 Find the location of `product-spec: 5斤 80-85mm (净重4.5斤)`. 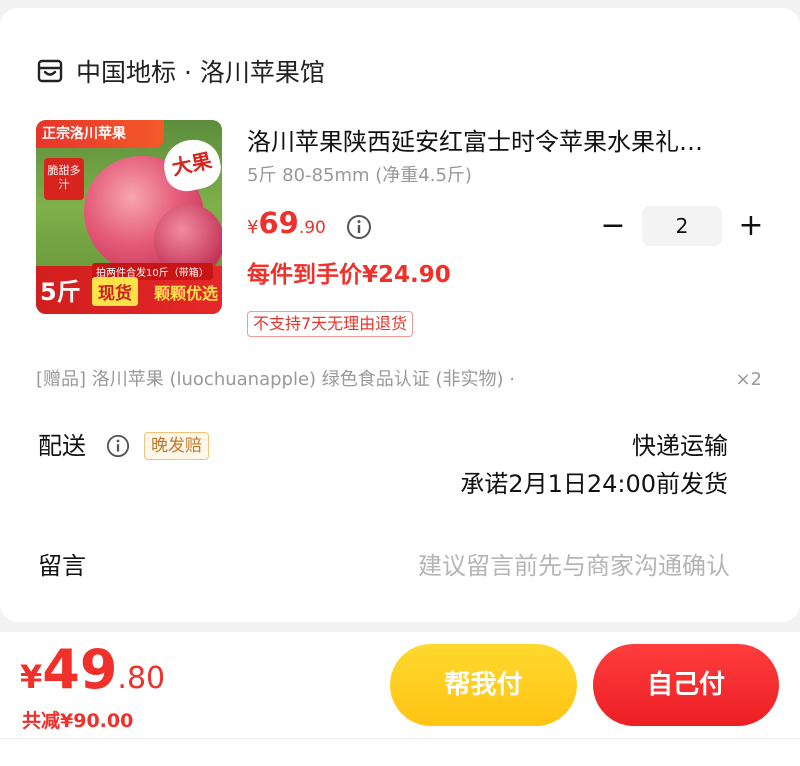

product-spec: 5斤 80-85mm (净重4.5斤) is located at coordinates (359, 176).